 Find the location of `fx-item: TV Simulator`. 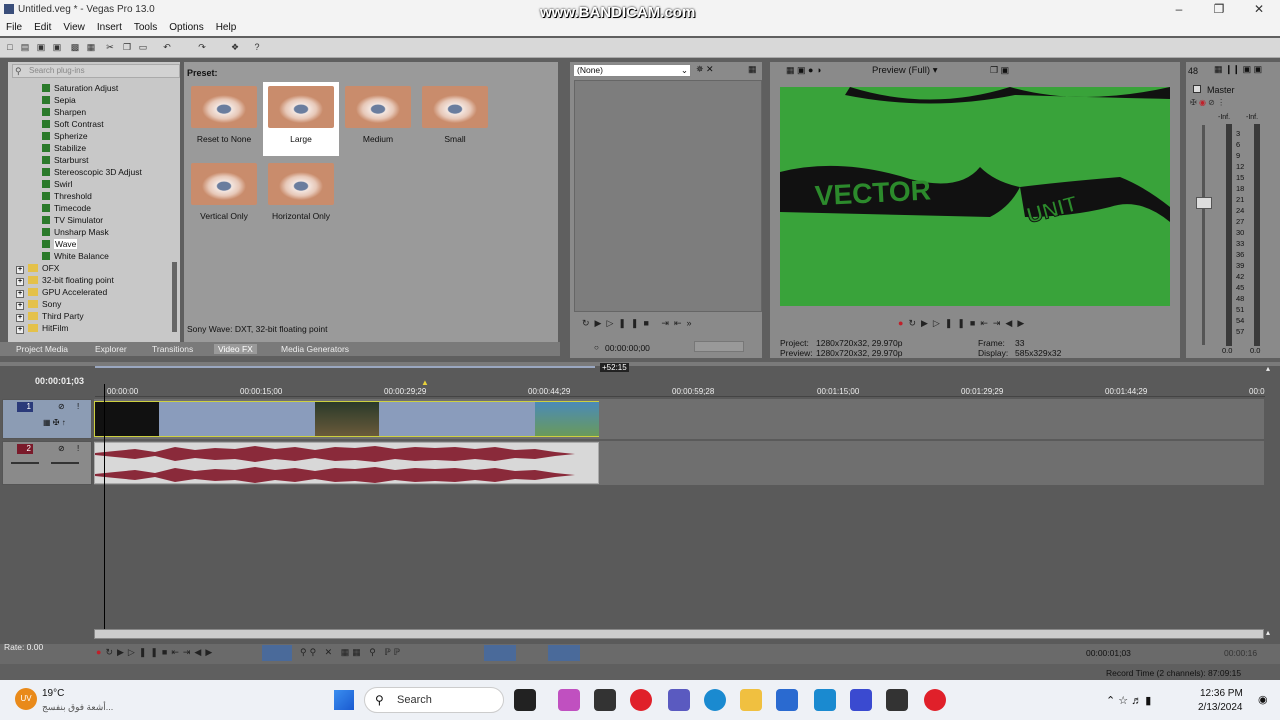

fx-item: TV Simulator is located at coordinates (72, 220).